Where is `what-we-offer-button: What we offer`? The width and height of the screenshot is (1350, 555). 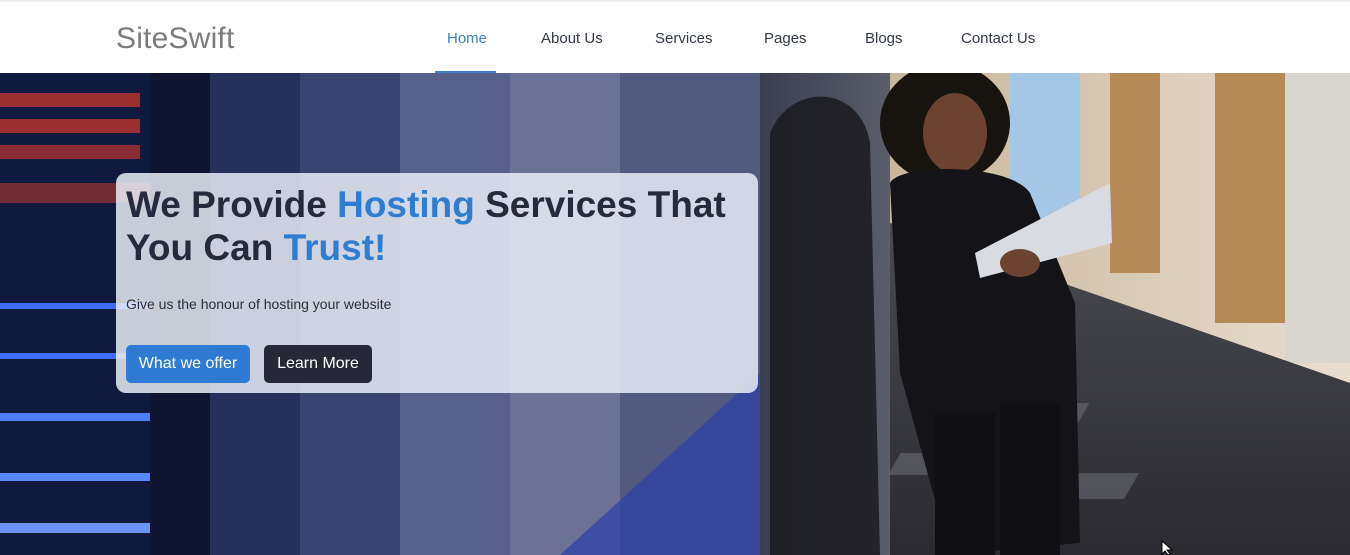 what-we-offer-button: What we offer is located at coordinates (188, 364).